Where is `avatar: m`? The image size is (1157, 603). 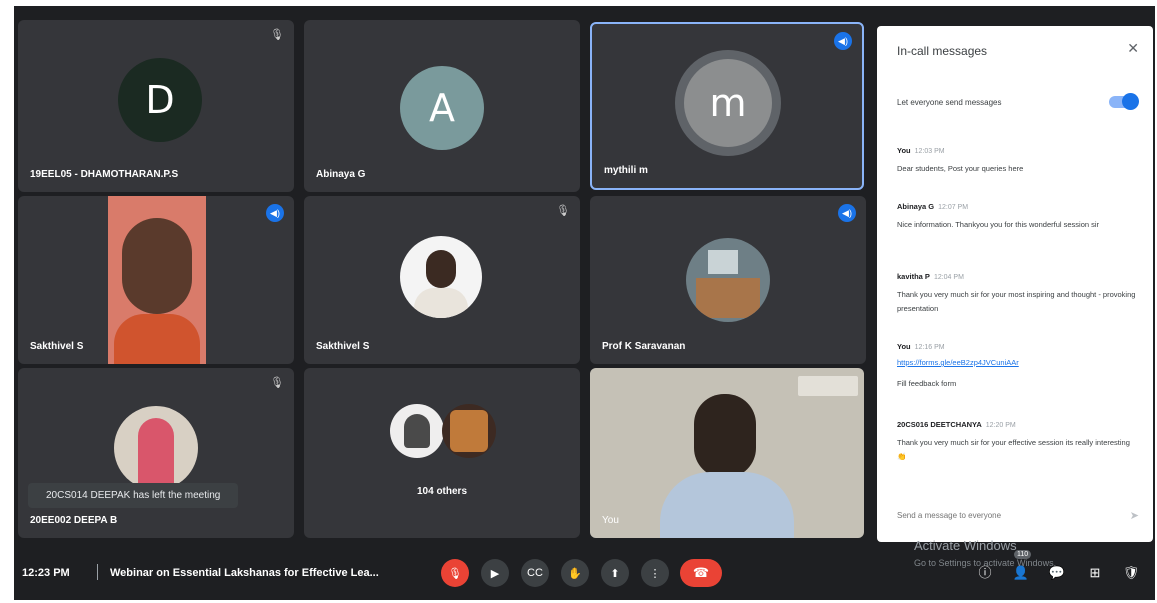 avatar: m is located at coordinates (728, 103).